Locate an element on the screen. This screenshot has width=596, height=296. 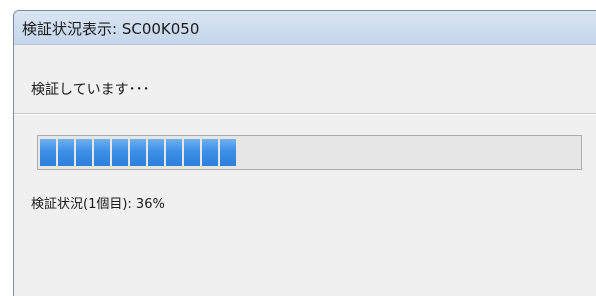
progress-fill is located at coordinates (138, 152).